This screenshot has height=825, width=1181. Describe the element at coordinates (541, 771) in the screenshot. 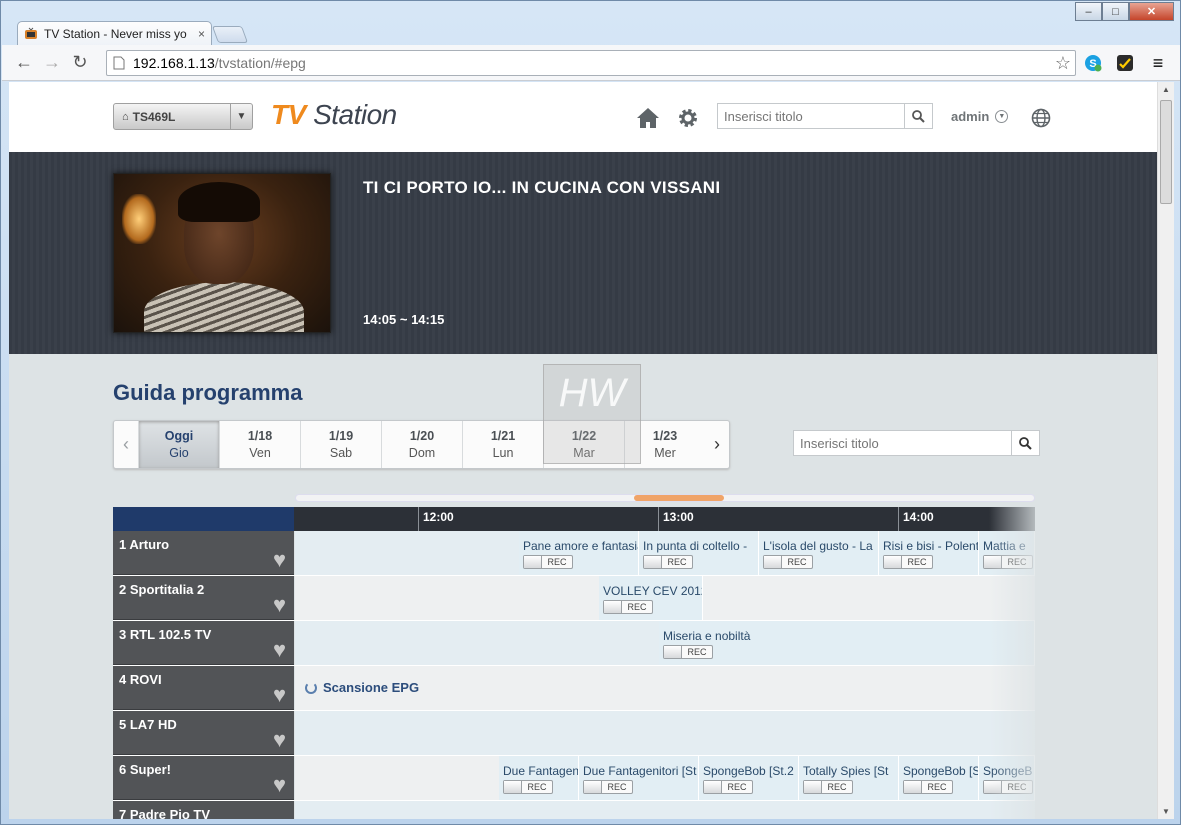

I see `program-name: Due Fantagenitori` at that location.